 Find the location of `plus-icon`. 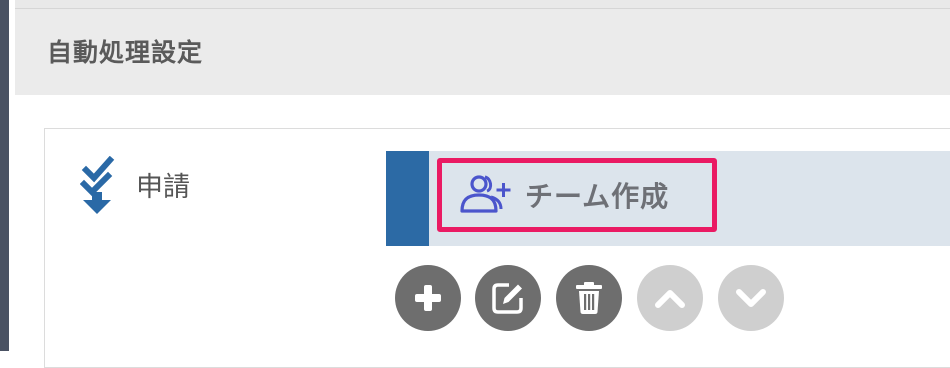

plus-icon is located at coordinates (428, 298).